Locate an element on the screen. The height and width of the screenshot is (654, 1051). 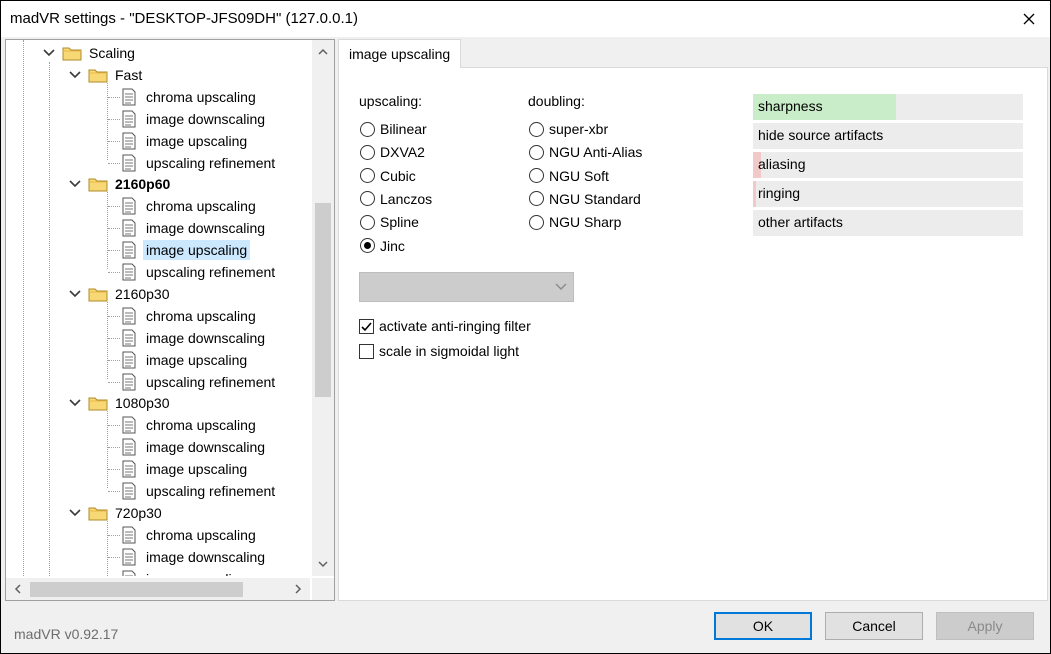
tab-image-upscaling: image upscaling is located at coordinates (400, 53).